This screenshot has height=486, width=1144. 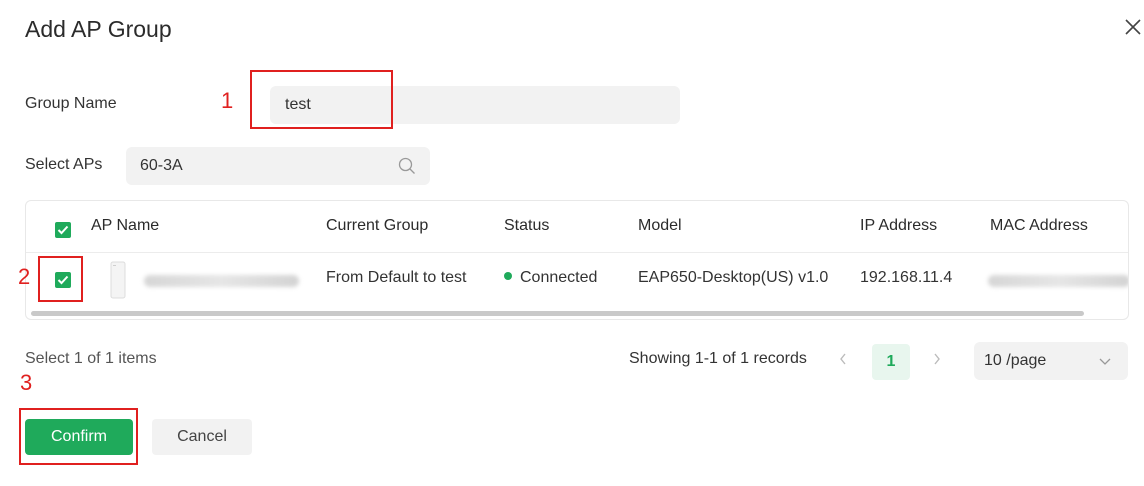 I want to click on close-icon, so click(x=1133, y=27).